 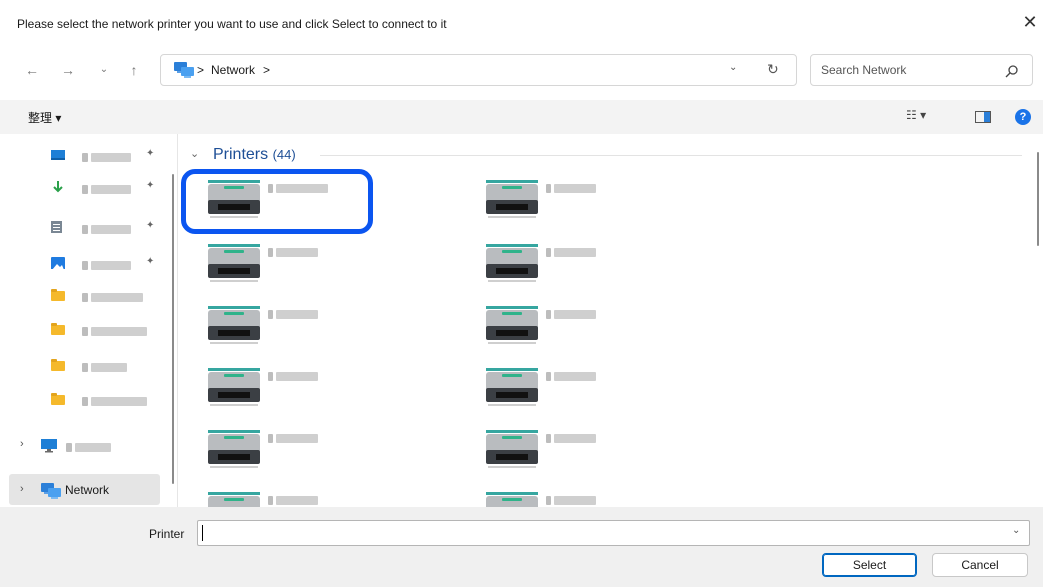 I want to click on forward-arrow-icon: →, so click(x=68, y=70).